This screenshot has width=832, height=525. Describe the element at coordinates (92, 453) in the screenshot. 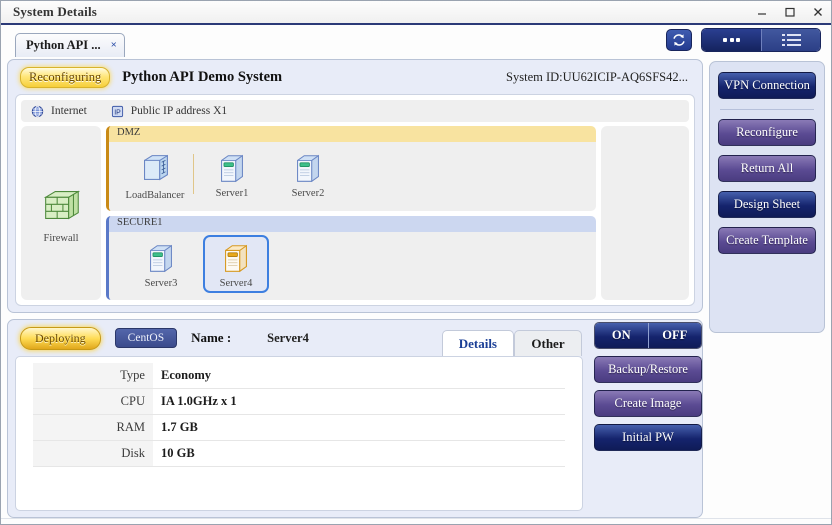

I see `property-key: Disk` at that location.